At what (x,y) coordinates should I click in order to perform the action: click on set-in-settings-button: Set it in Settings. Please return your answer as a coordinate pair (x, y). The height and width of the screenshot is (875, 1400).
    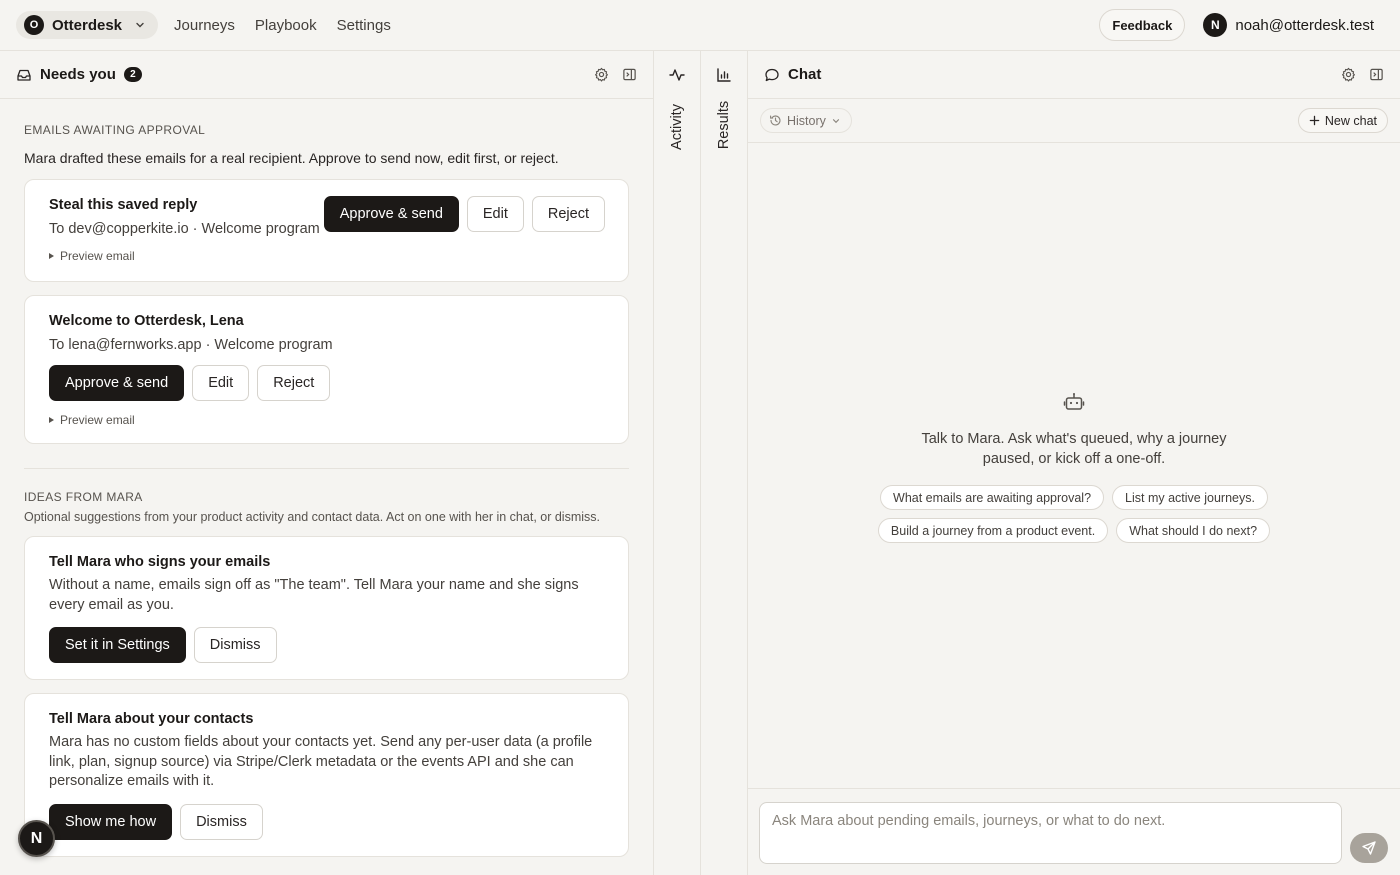
    Looking at the image, I should click on (117, 645).